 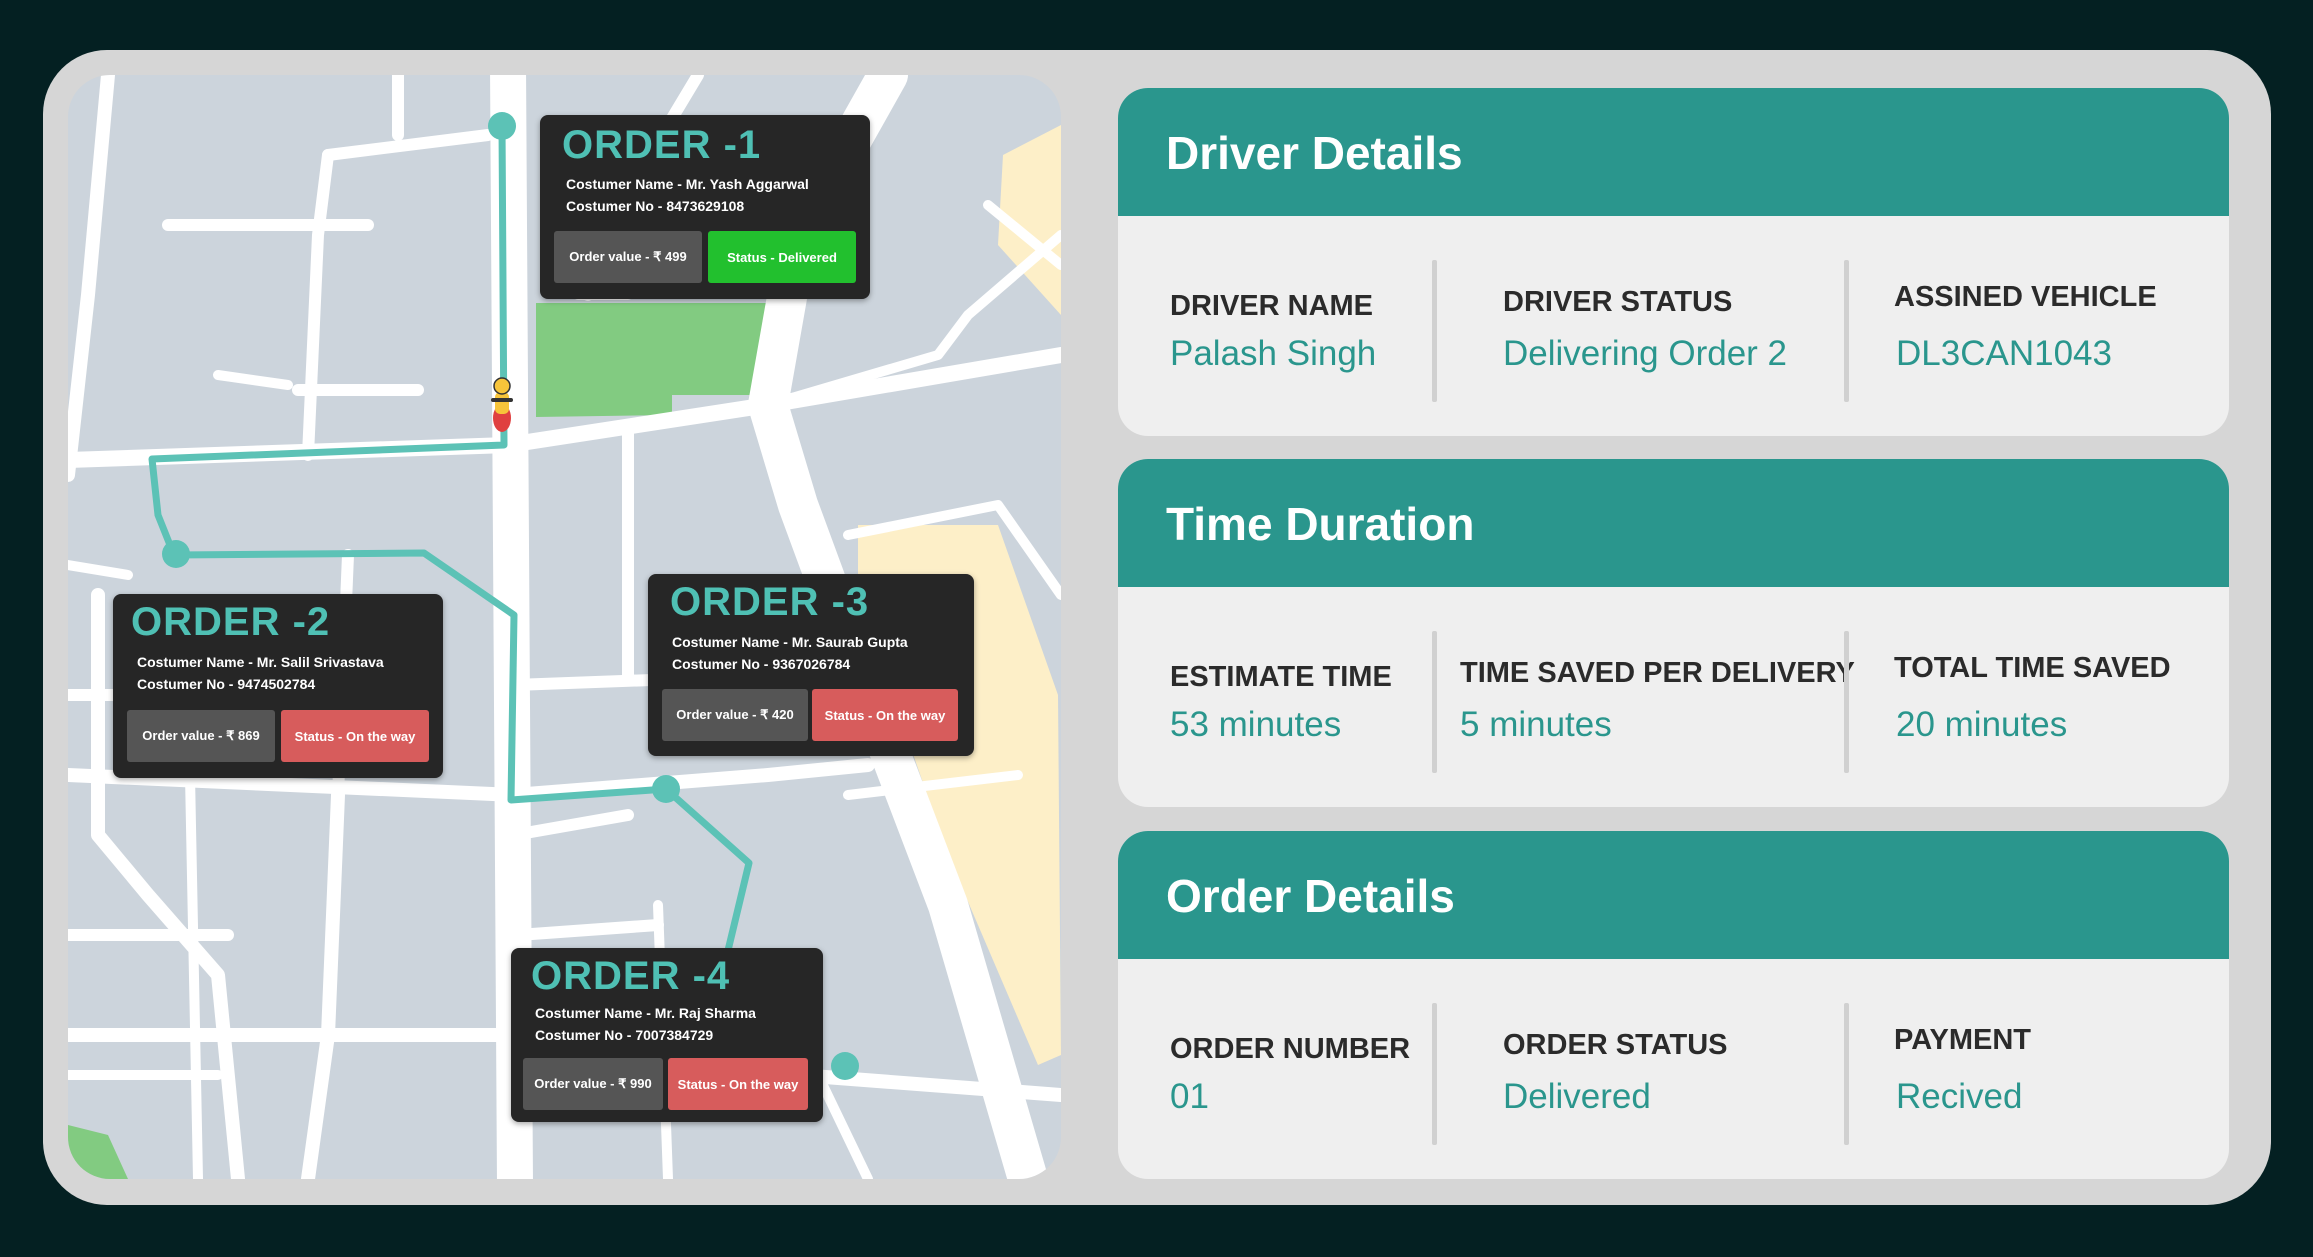 What do you see at coordinates (735, 715) in the screenshot?
I see `order-value-chip: Order value - ₹ 420` at bounding box center [735, 715].